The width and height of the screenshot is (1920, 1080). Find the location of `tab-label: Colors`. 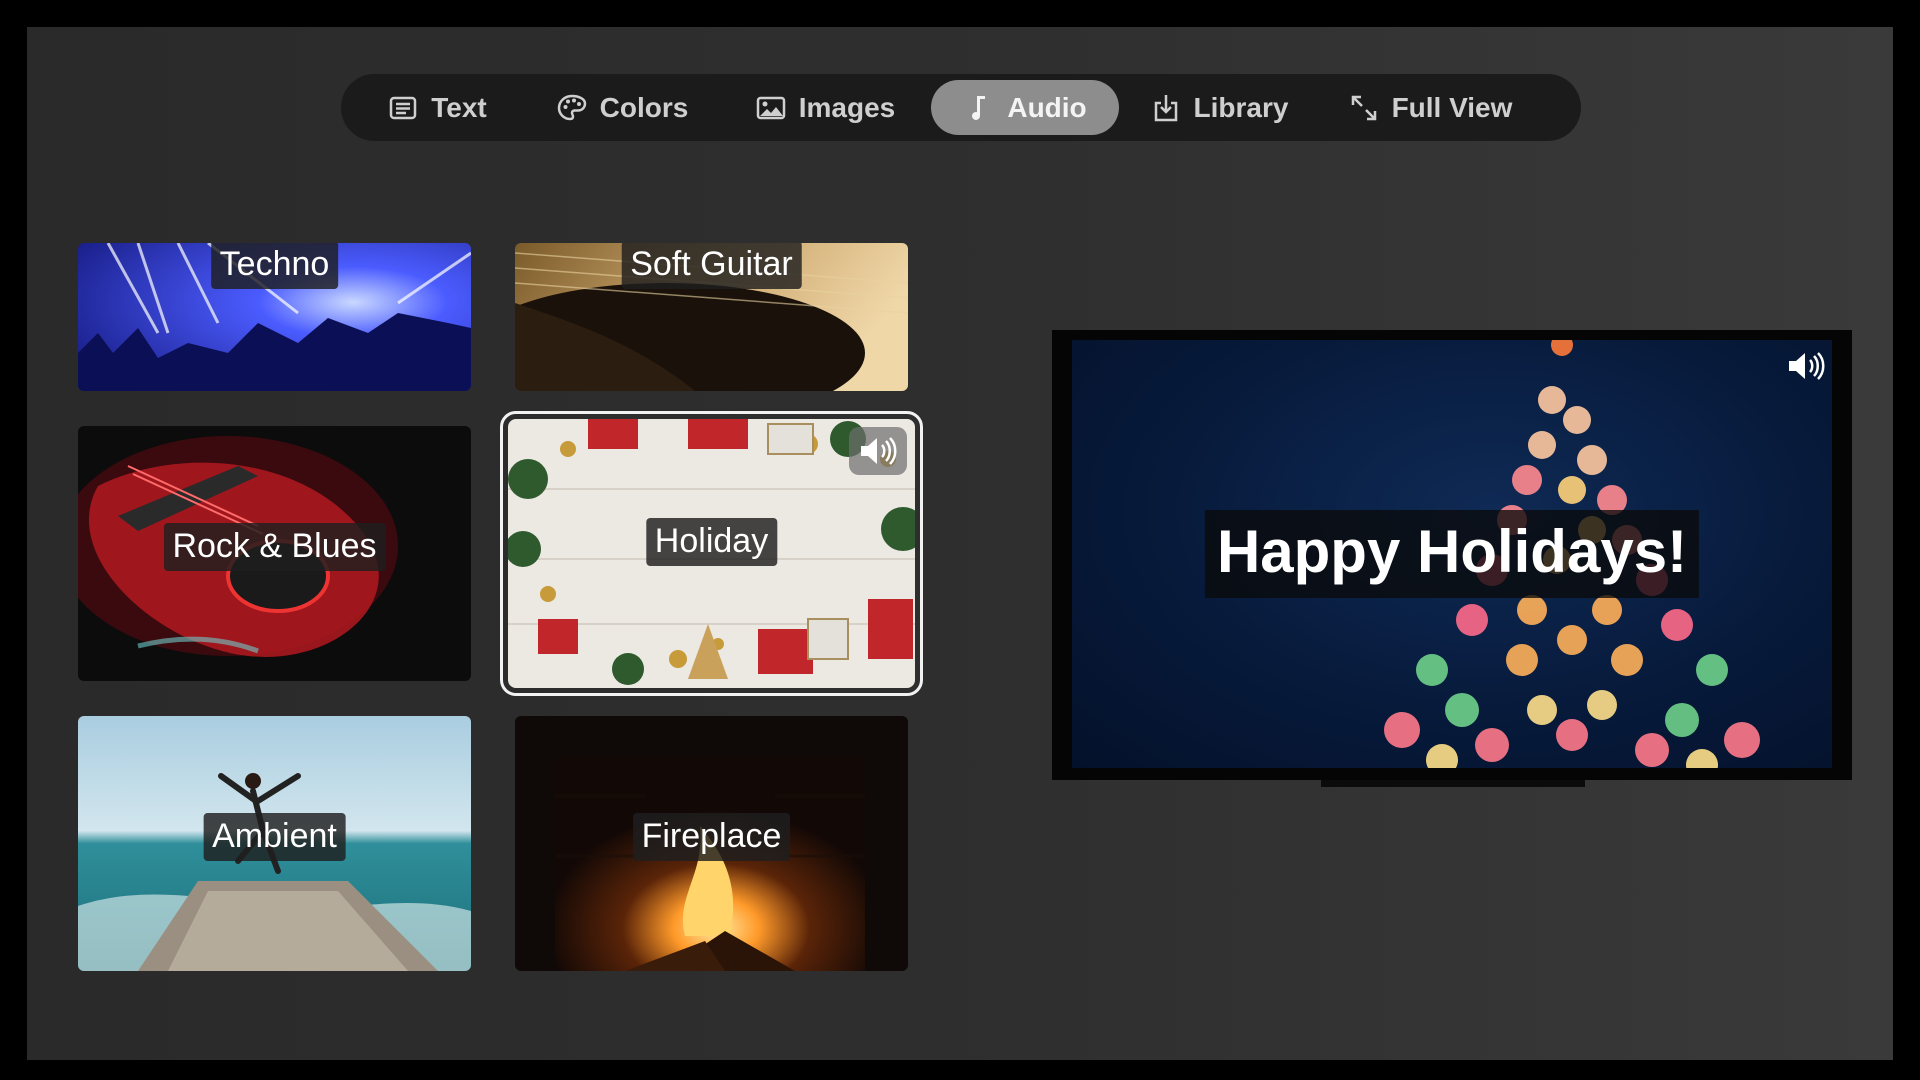

tab-label: Colors is located at coordinates (644, 107).